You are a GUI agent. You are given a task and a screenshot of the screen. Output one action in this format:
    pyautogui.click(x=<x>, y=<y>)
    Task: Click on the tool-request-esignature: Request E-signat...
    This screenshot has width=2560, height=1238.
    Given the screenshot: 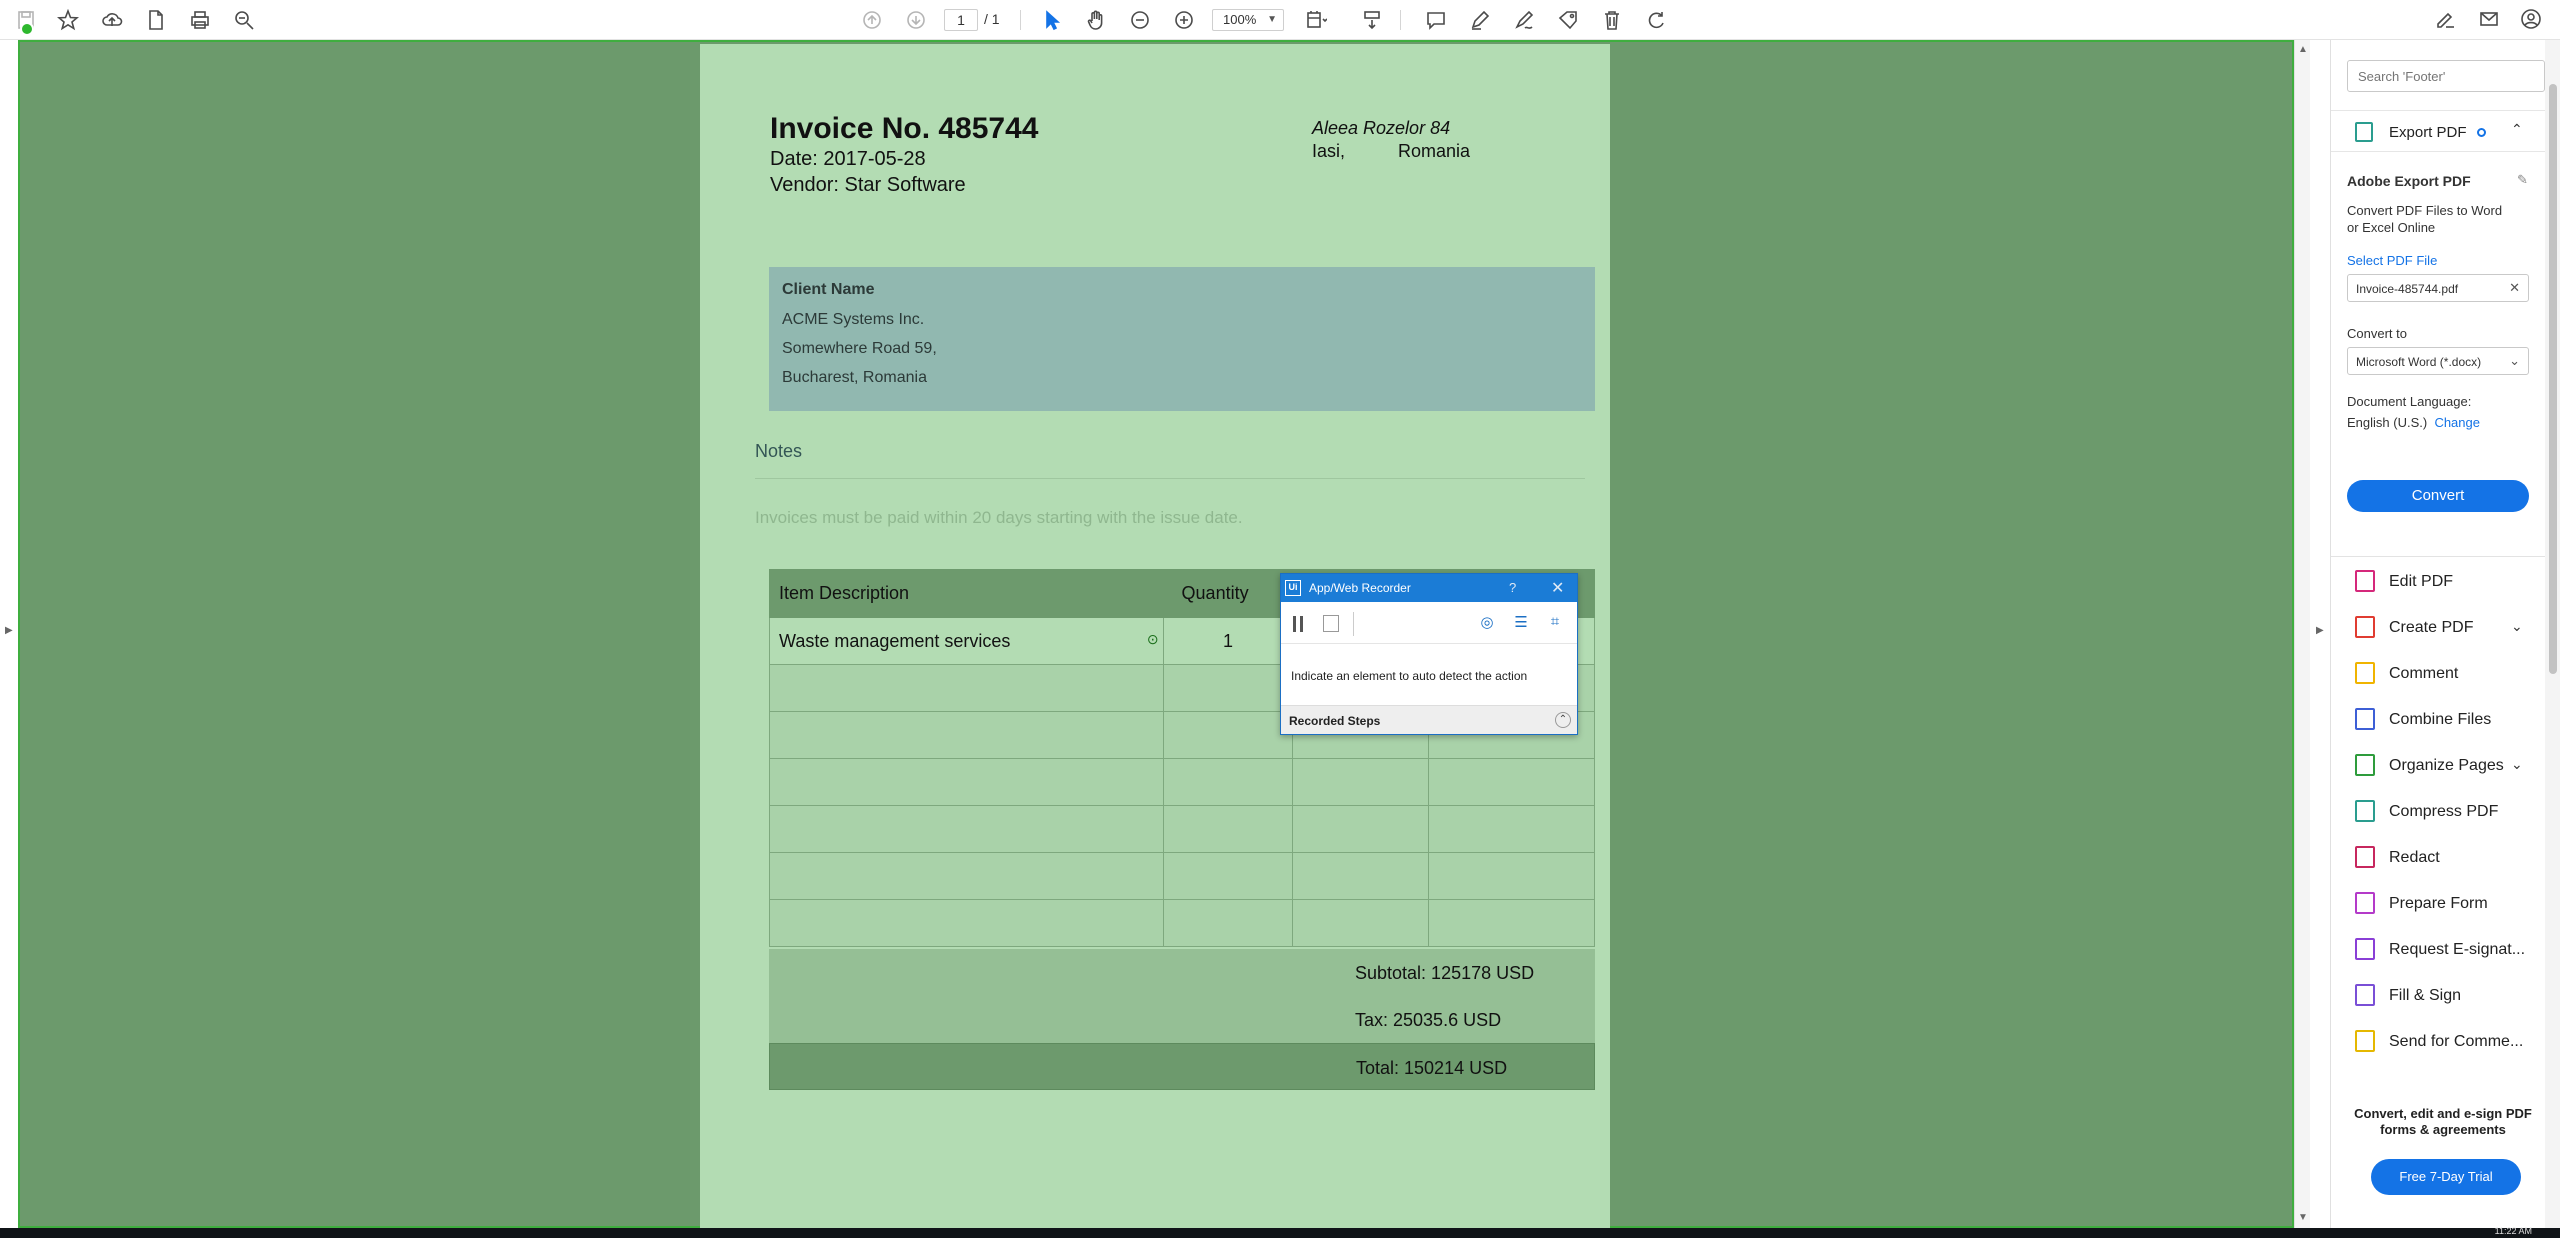 What is the action you would take?
    pyautogui.click(x=2438, y=950)
    